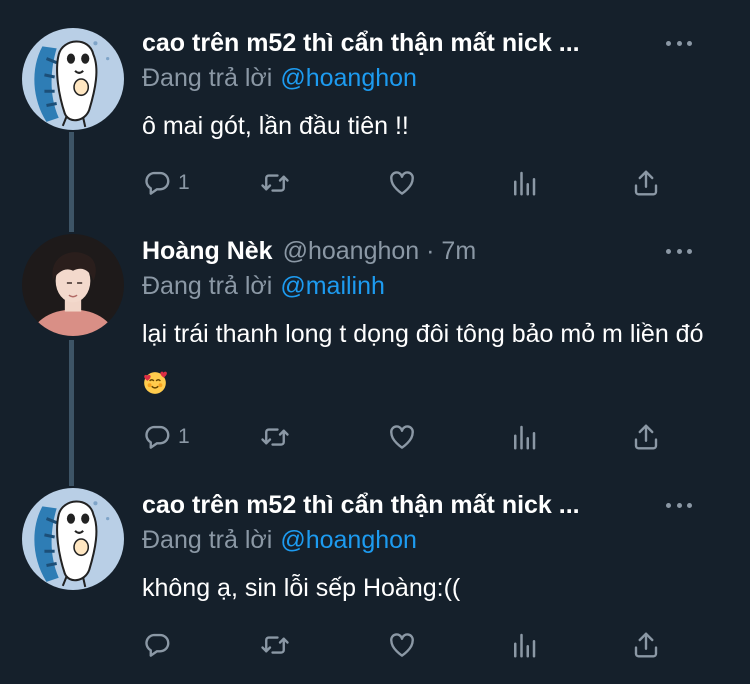 The width and height of the screenshot is (750, 684). What do you see at coordinates (380, 251) in the screenshot?
I see `handle: @hoanghon · 7m` at bounding box center [380, 251].